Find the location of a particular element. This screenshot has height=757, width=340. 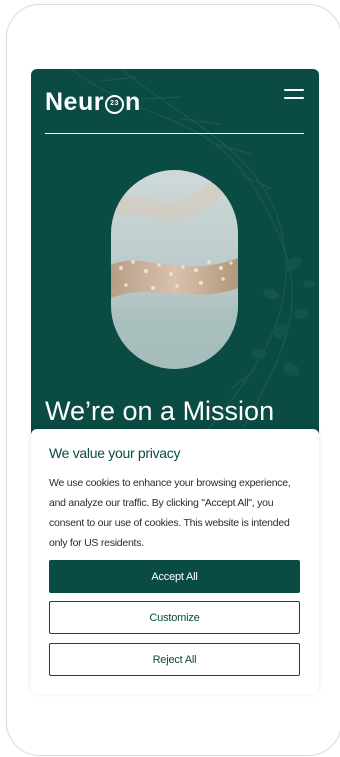

logo-badge: 23 is located at coordinates (114, 104).